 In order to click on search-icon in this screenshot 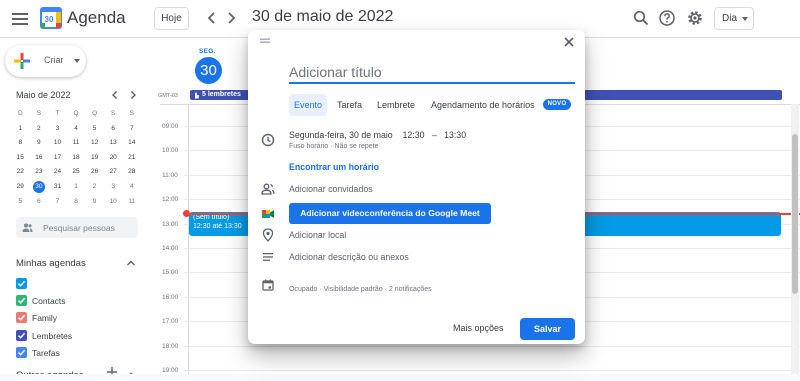, I will do `click(641, 18)`.